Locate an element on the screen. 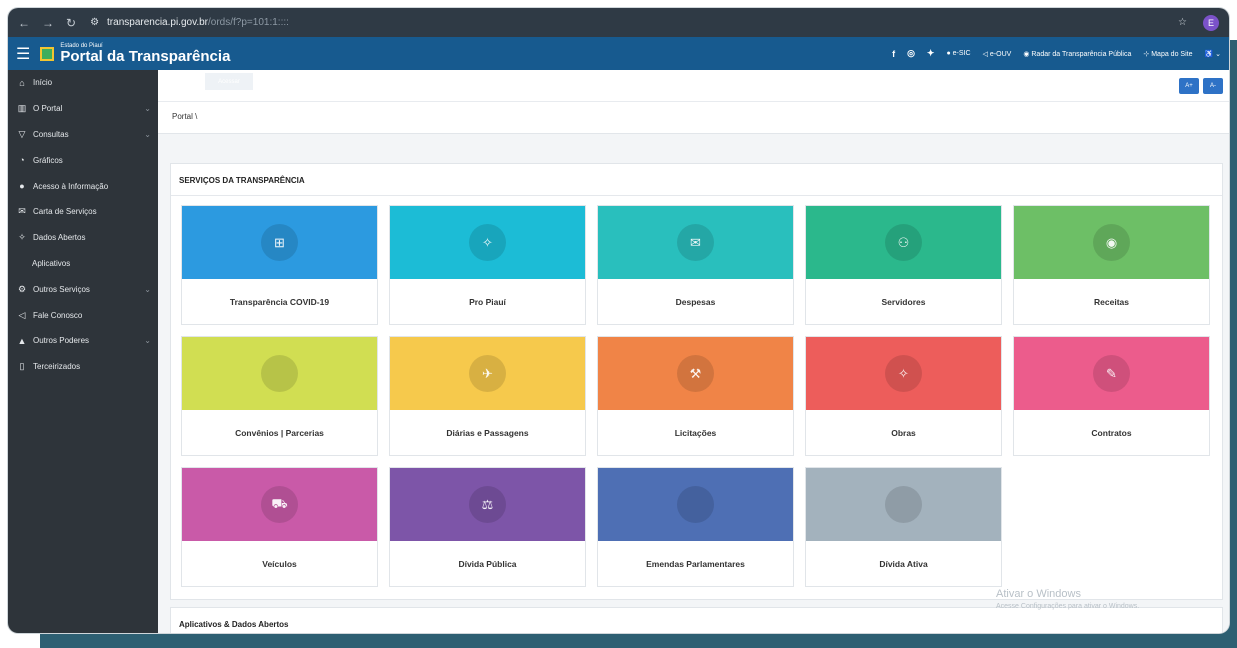 This screenshot has height=648, width=1237. tile-label: Pro Piauí is located at coordinates (487, 301).